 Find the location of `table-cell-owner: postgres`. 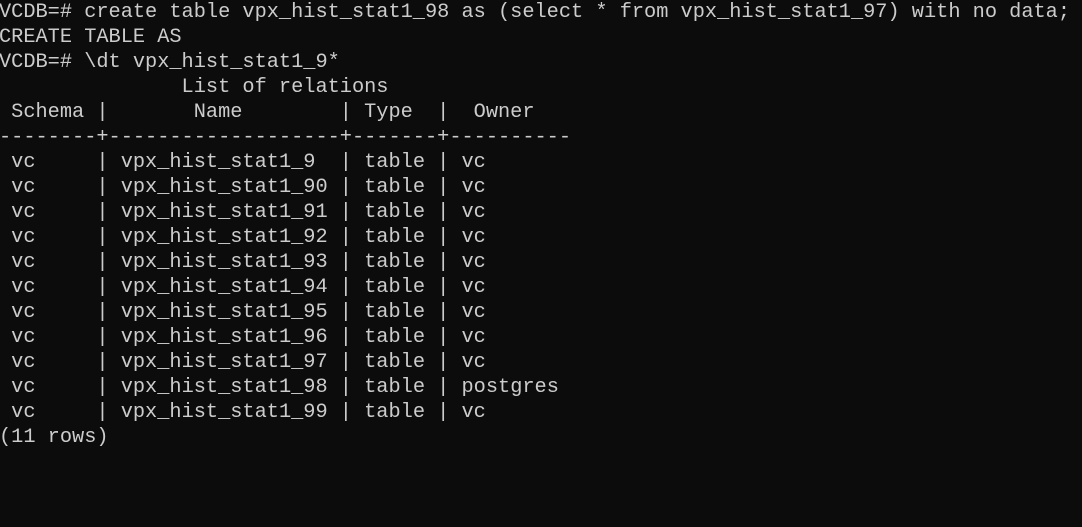

table-cell-owner: postgres is located at coordinates (510, 387).